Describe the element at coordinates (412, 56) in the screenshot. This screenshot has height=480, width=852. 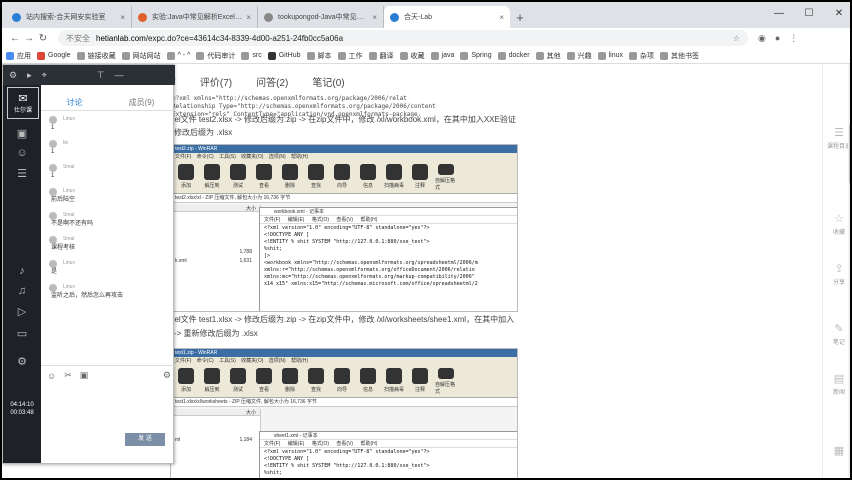
I see `bookmark-item: 收藏` at that location.